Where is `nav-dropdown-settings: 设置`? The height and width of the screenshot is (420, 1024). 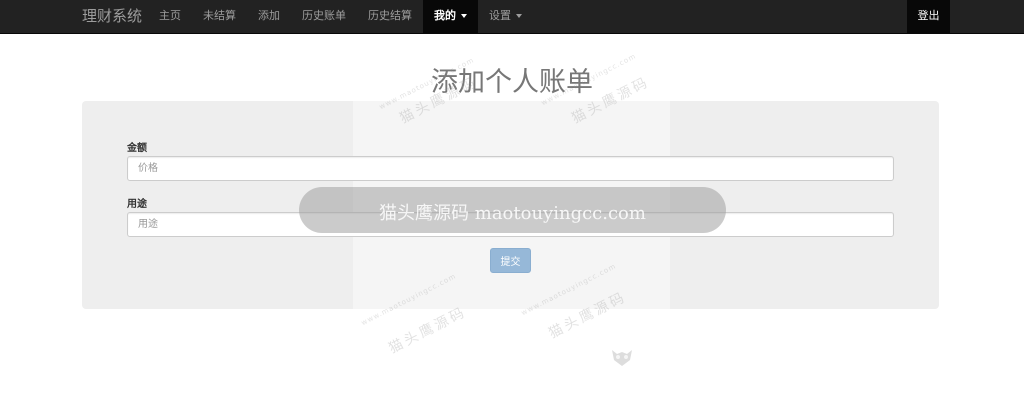
nav-dropdown-settings: 设置 is located at coordinates (505, 17).